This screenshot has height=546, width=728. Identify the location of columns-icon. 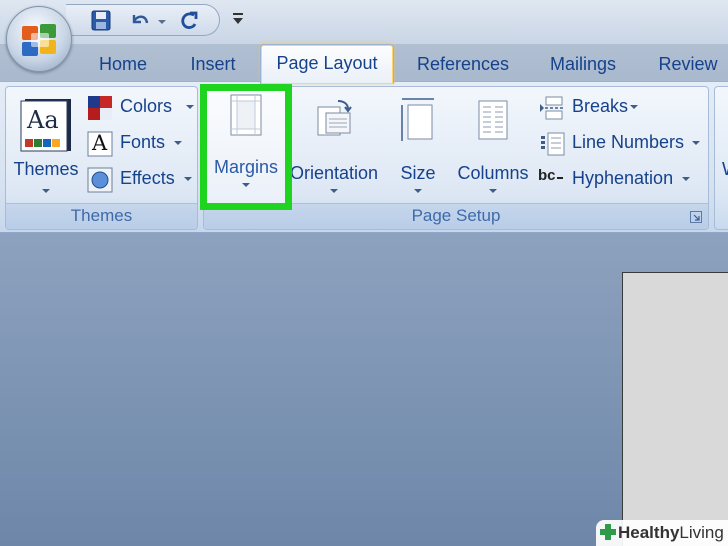
(493, 122).